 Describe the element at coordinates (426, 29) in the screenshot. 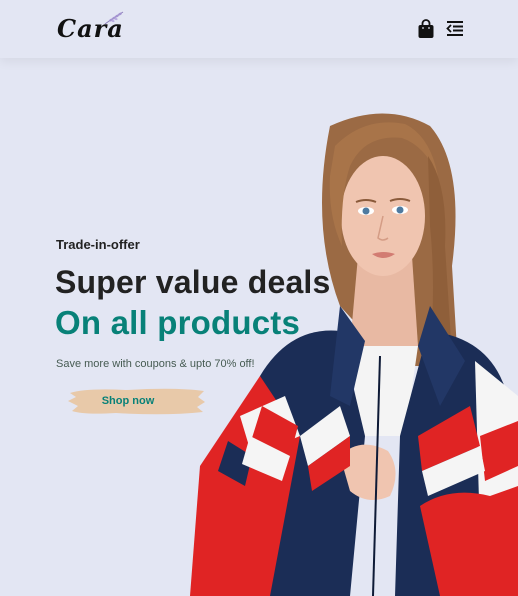

I see `shopping-bag-icon` at that location.